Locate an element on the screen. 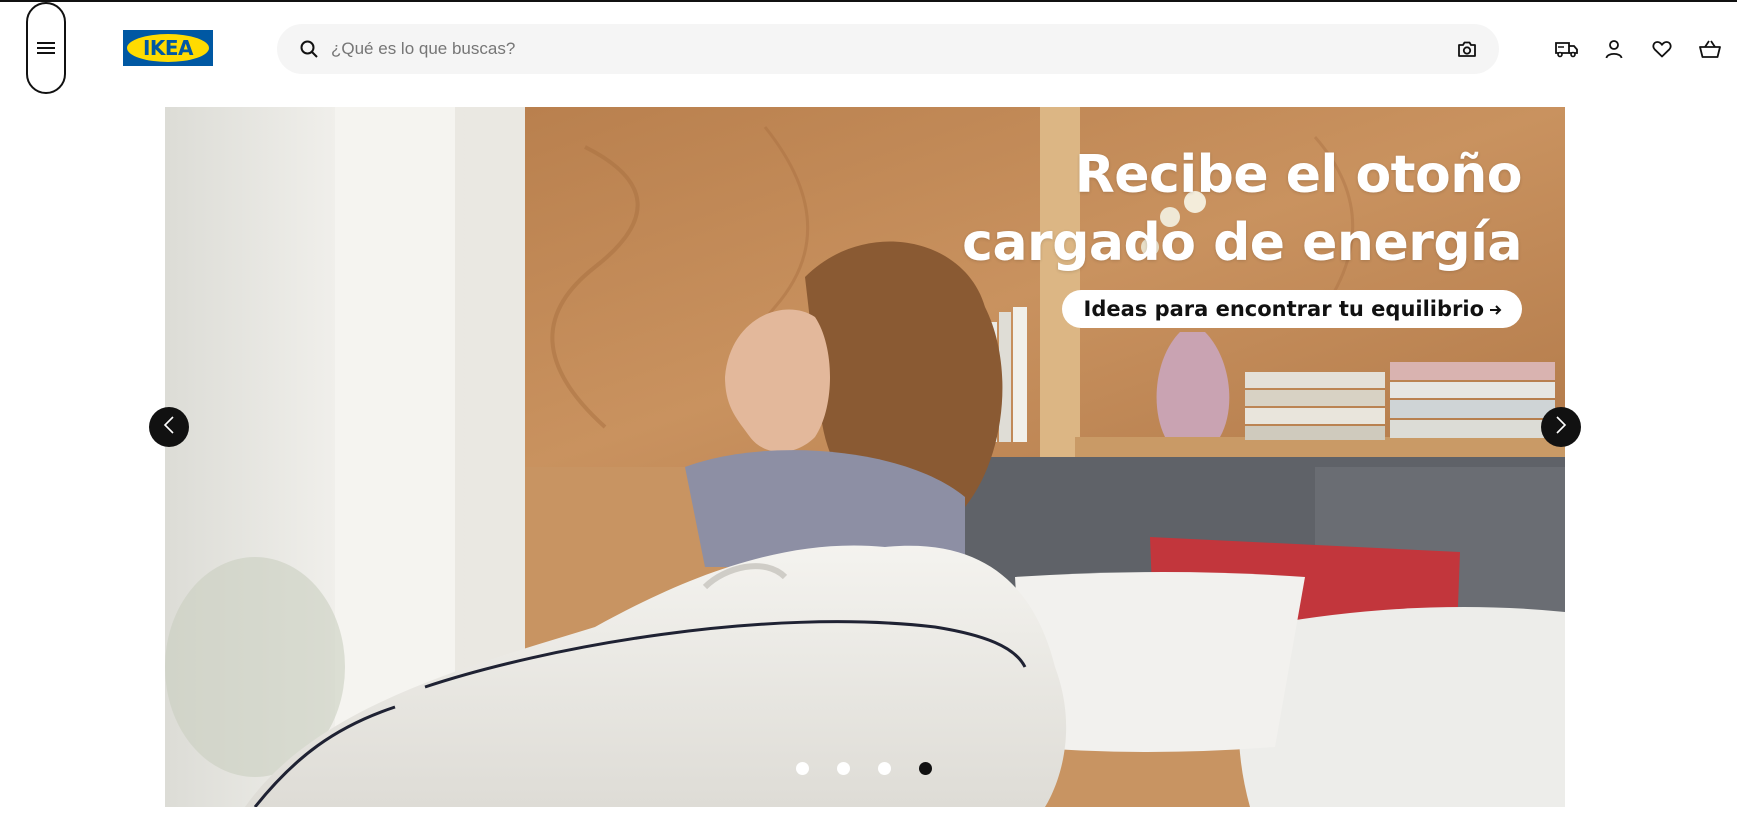 This screenshot has width=1737, height=835. arrow-right-icon is located at coordinates (1496, 309).